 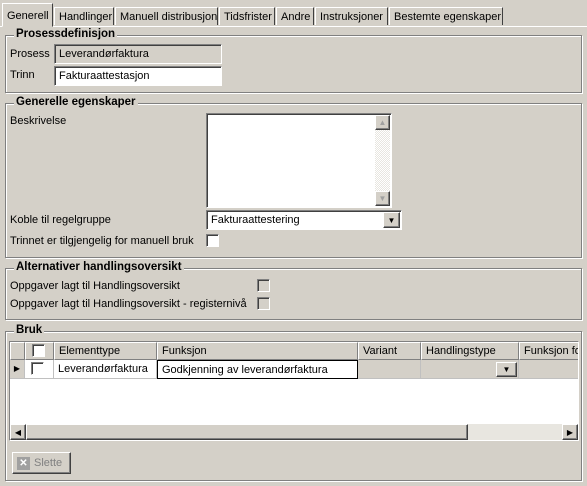 I want to click on scroll-right-icon: ▶, so click(x=570, y=432).